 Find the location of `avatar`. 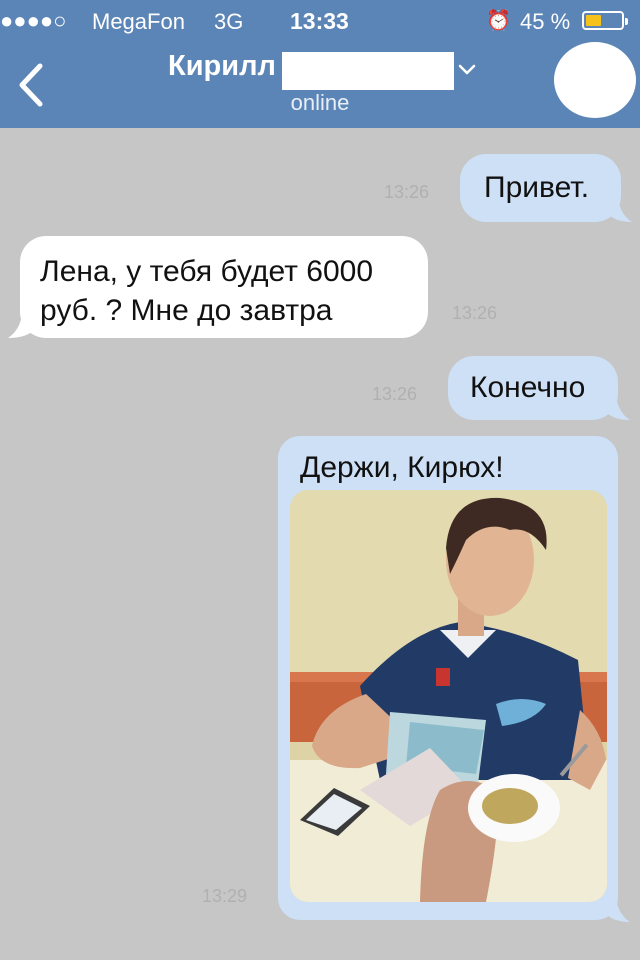

avatar is located at coordinates (595, 80).